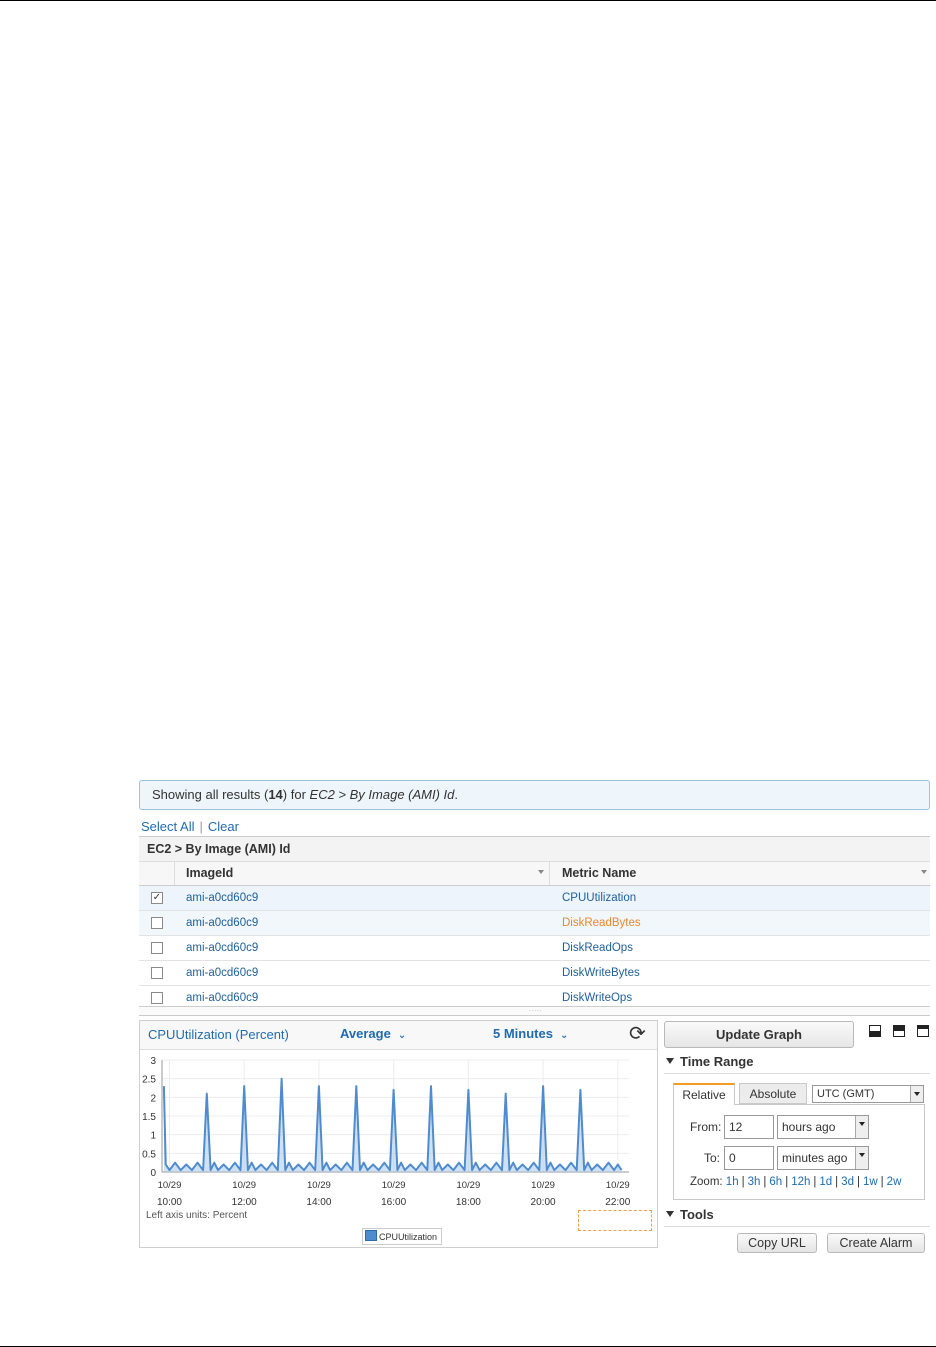 The height and width of the screenshot is (1347, 936). I want to click on y-tick-label: 1.5, so click(149, 1117).